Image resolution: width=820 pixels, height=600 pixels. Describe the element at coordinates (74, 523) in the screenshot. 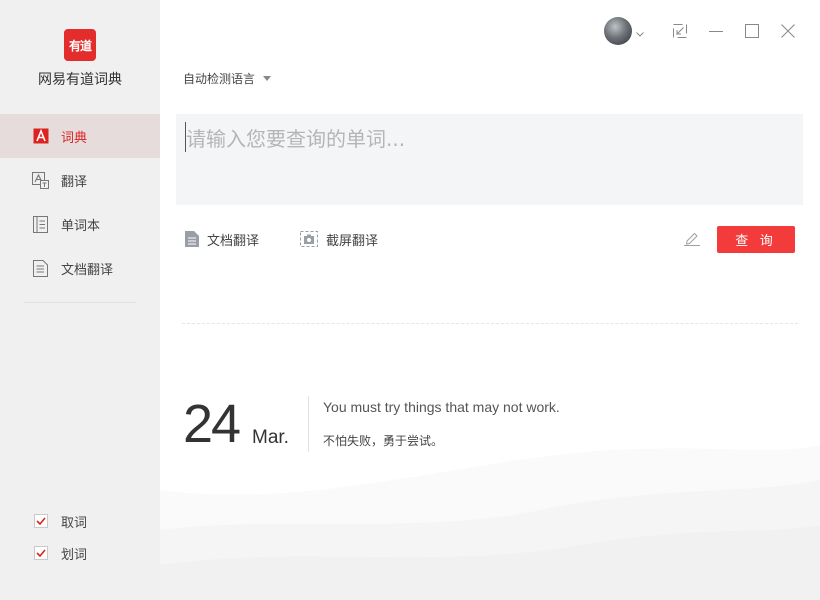

I see `option-label: 取词` at that location.